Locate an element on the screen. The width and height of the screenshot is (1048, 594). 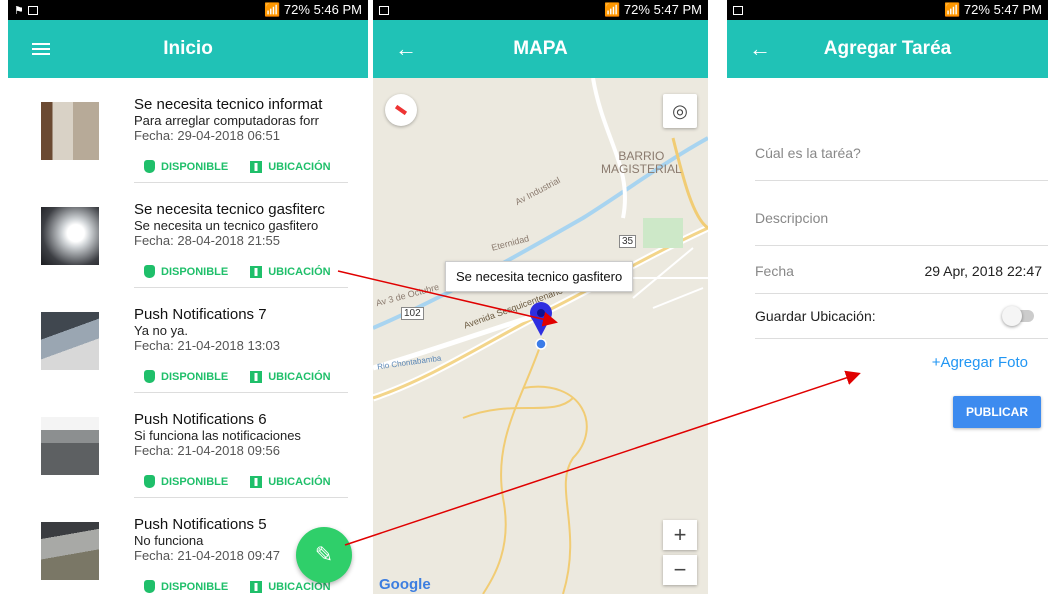
flag-icon: ⚑ is located at coordinates (19, 10).